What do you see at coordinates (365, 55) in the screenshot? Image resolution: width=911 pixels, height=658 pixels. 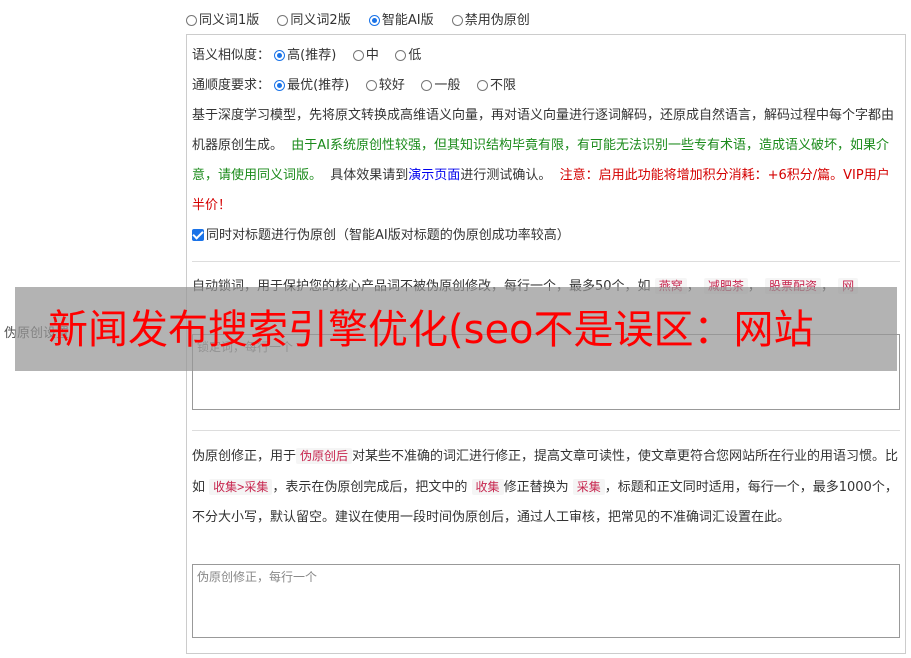 I see `similarity-medium: 中` at bounding box center [365, 55].